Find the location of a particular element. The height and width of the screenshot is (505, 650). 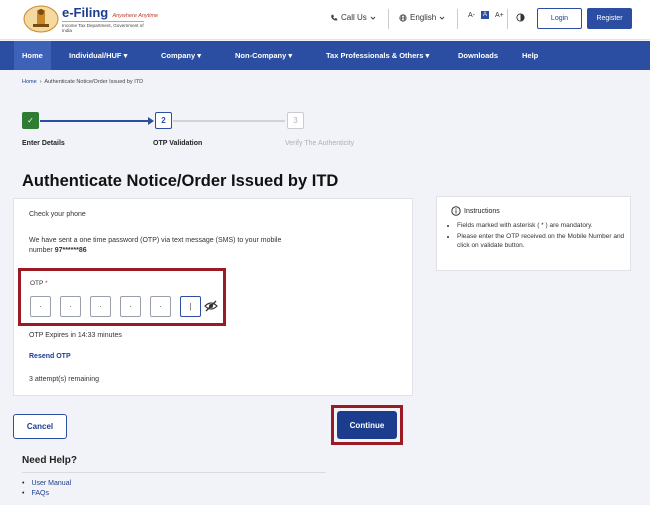

nav-non-company: Non-Company ▾ is located at coordinates (263, 55).